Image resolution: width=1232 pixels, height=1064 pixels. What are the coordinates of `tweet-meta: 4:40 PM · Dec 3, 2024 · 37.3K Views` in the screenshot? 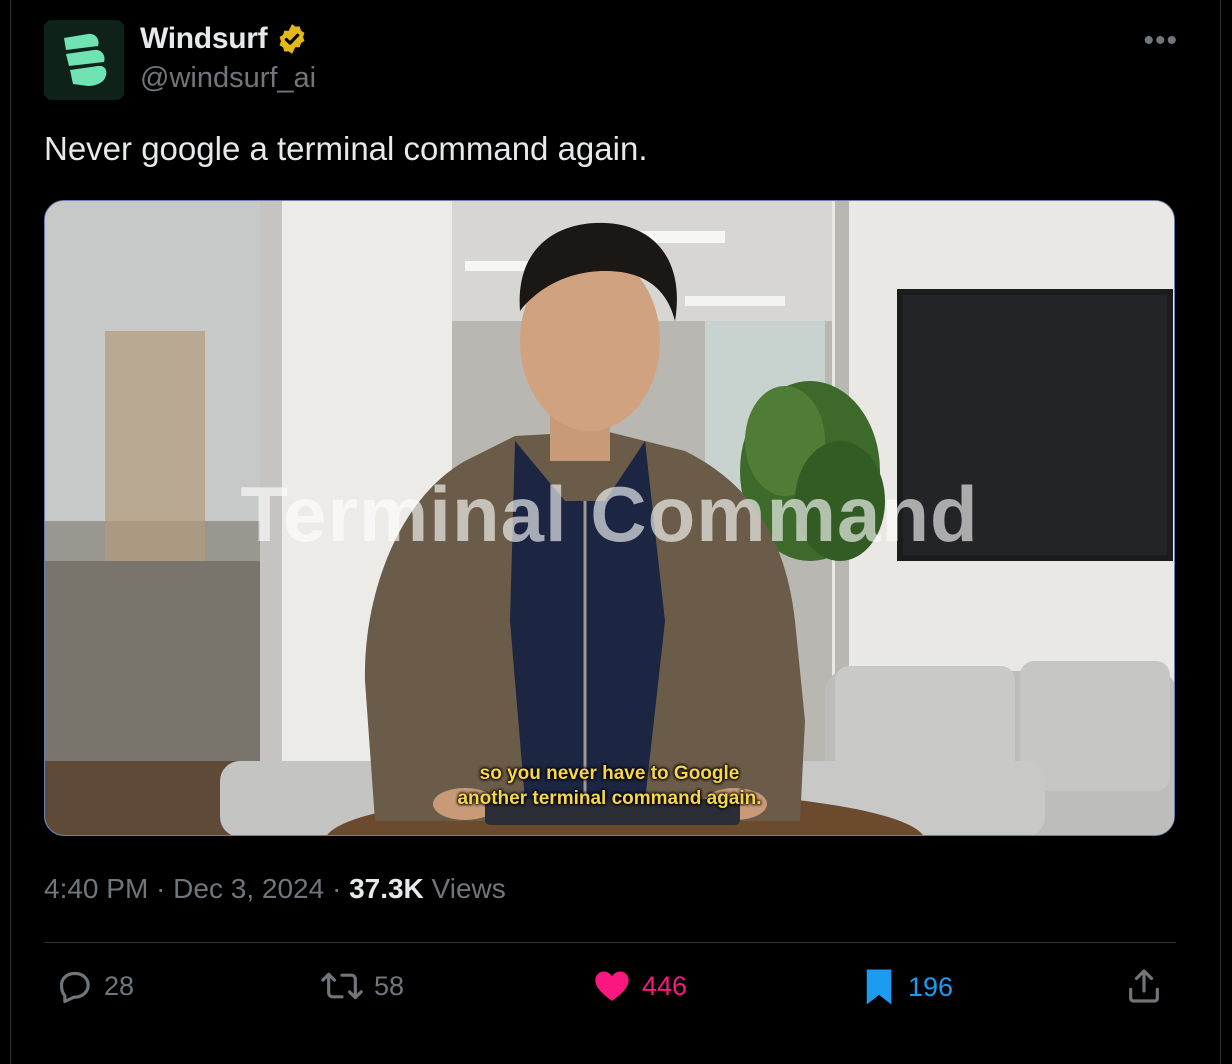 It's located at (275, 889).